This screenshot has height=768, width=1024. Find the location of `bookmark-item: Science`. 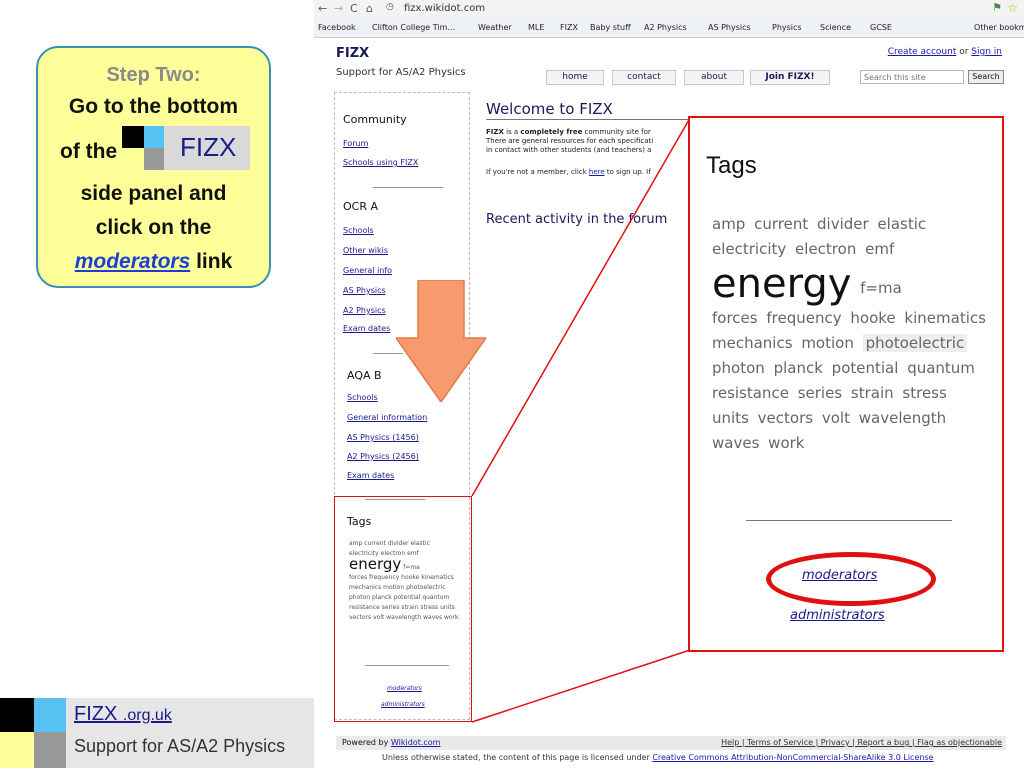

bookmark-item: Science is located at coordinates (835, 27).